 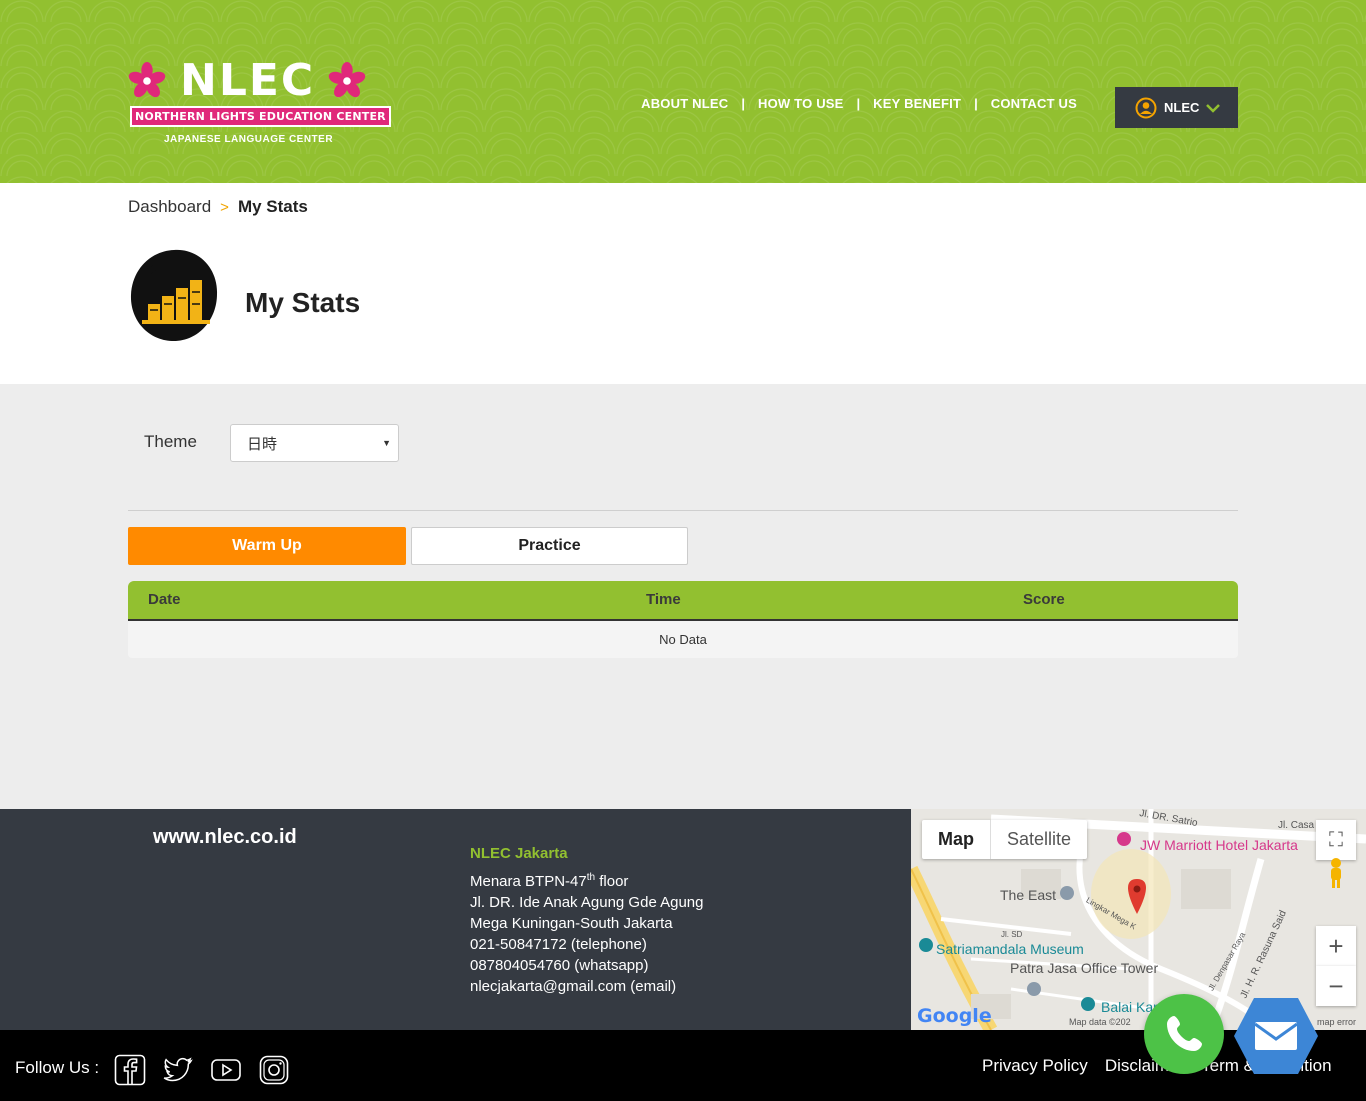 I want to click on user-menu-button: NLEC, so click(x=1176, y=107).